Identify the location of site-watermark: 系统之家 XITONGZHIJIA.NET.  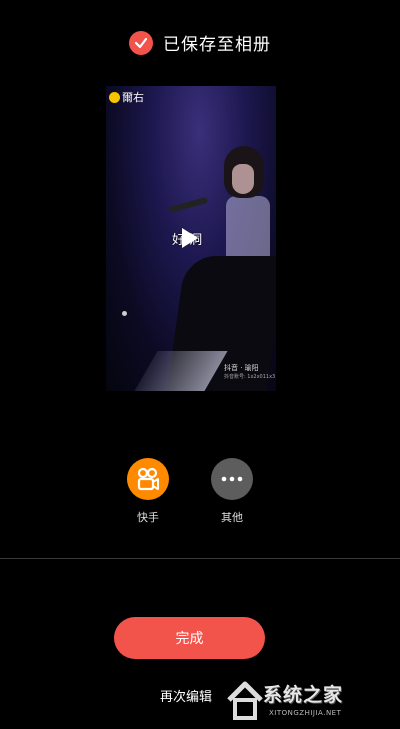
(310, 700).